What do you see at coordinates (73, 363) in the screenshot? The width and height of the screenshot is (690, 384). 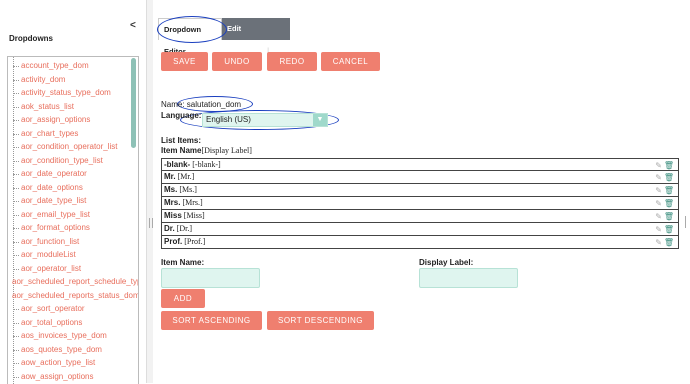 I see `sidebar-item: aow_action_type_list` at bounding box center [73, 363].